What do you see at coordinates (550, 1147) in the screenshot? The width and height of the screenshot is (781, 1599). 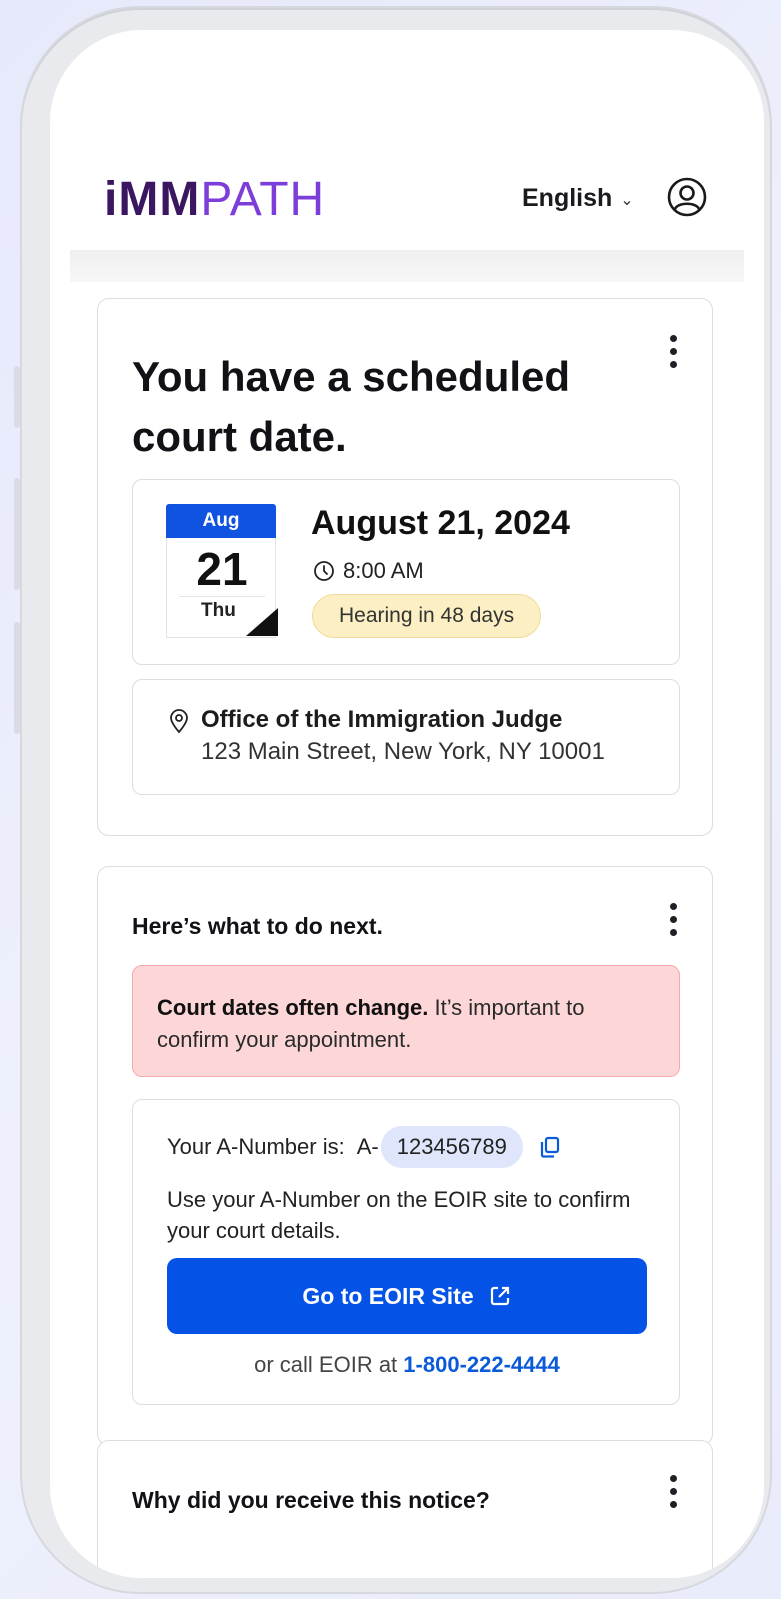 I see `copy-icon` at bounding box center [550, 1147].